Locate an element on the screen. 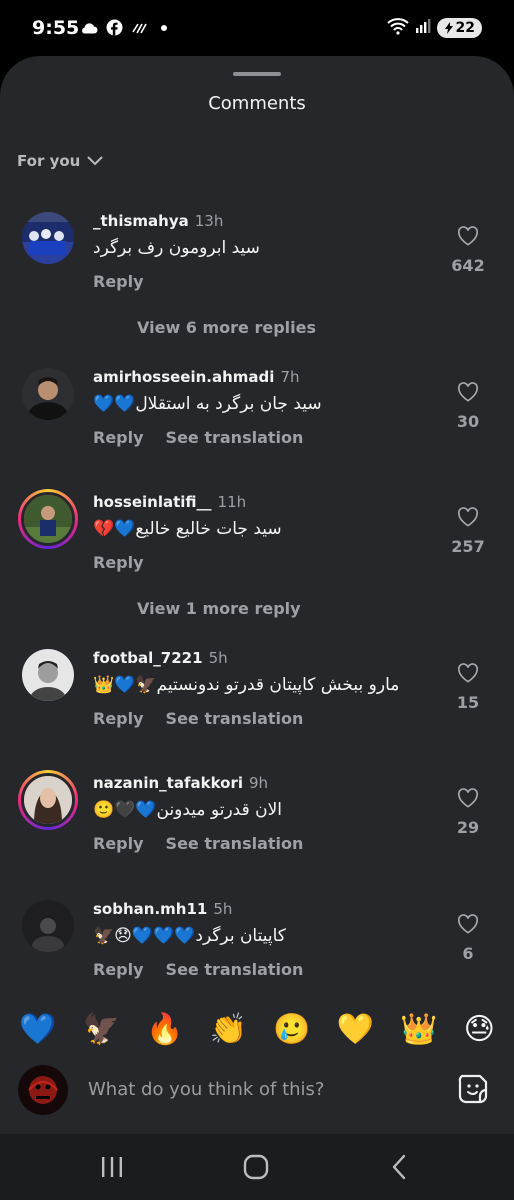  emoji-yellow-heart: 💛 is located at coordinates (355, 1030).